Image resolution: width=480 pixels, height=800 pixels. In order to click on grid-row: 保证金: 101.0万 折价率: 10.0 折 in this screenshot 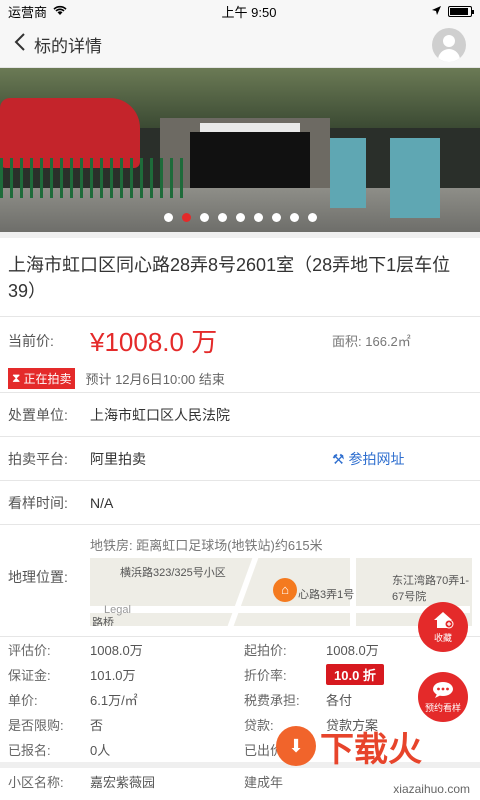, I will do `click(240, 674)`.